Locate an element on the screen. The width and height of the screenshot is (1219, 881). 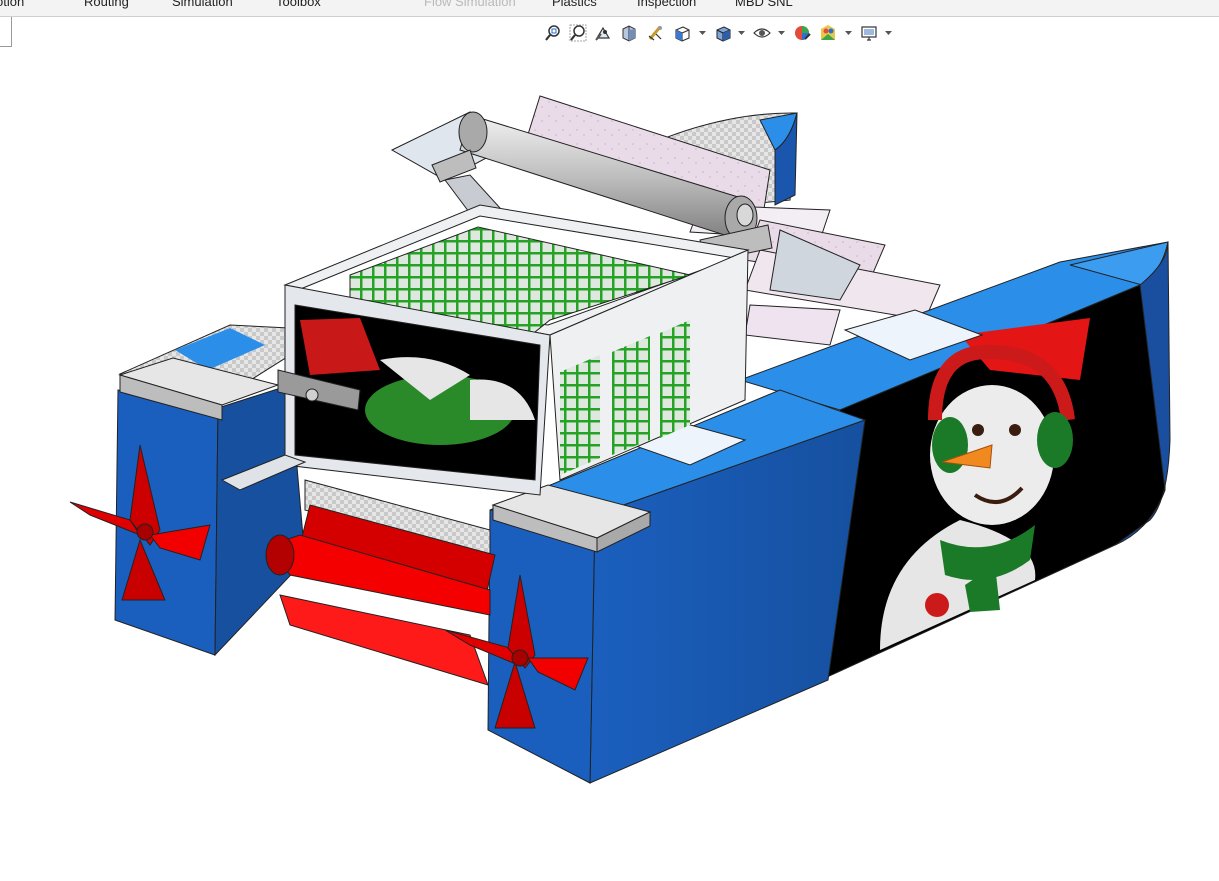
heads-up-view-toolbar is located at coordinates (720, 33).